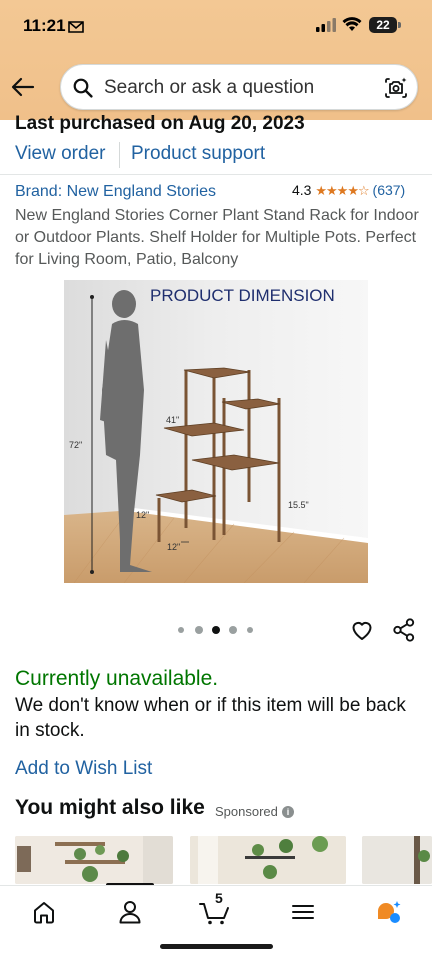  What do you see at coordinates (404, 630) in the screenshot?
I see `share-icon` at bounding box center [404, 630].